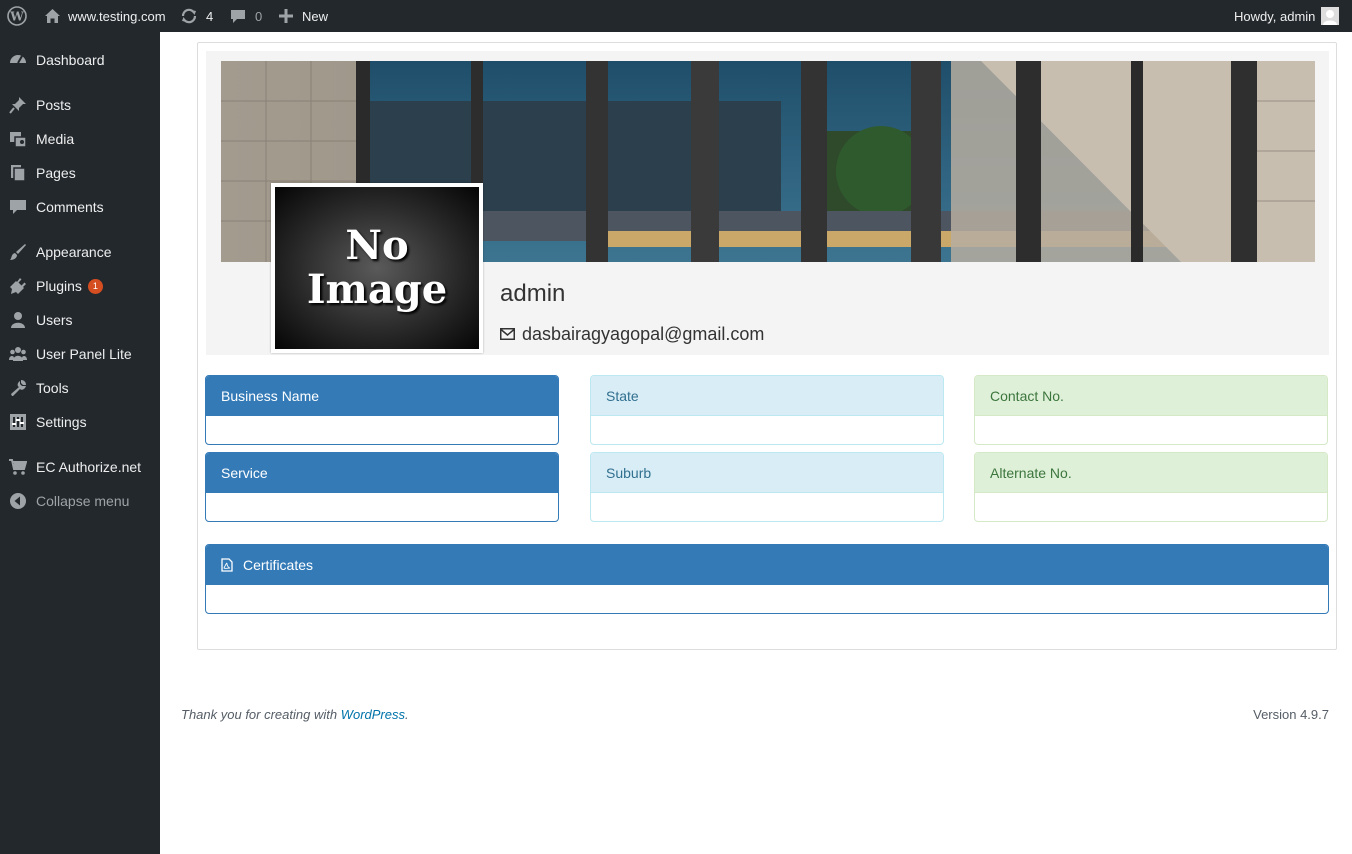 This screenshot has width=1352, height=854. Describe the element at coordinates (89, 467) in the screenshot. I see `sidebar-item-label: EC Authorize.net` at that location.